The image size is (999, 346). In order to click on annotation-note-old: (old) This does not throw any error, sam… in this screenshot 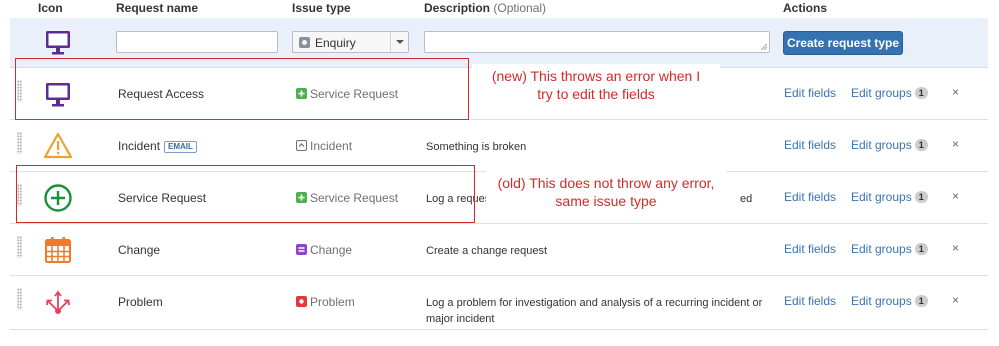, I will do `click(606, 191)`.